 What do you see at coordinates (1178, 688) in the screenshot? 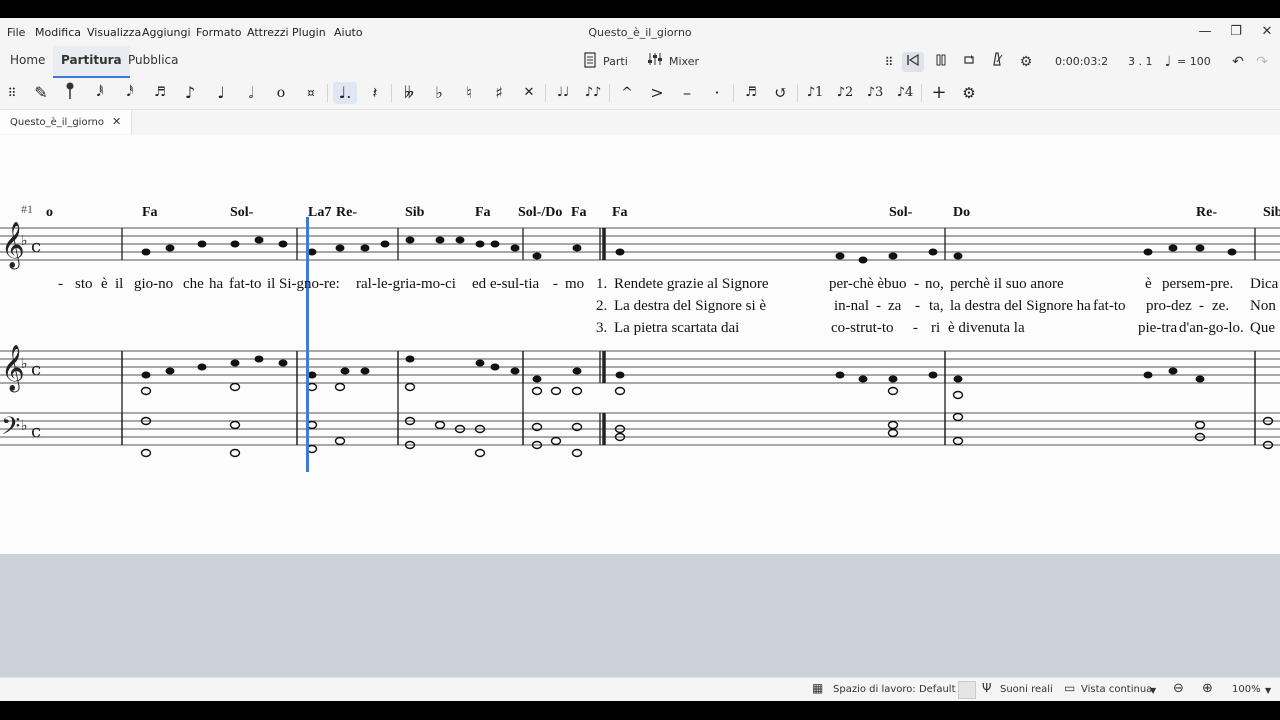
I see `zoom-out-icon: ⊖` at bounding box center [1178, 688].